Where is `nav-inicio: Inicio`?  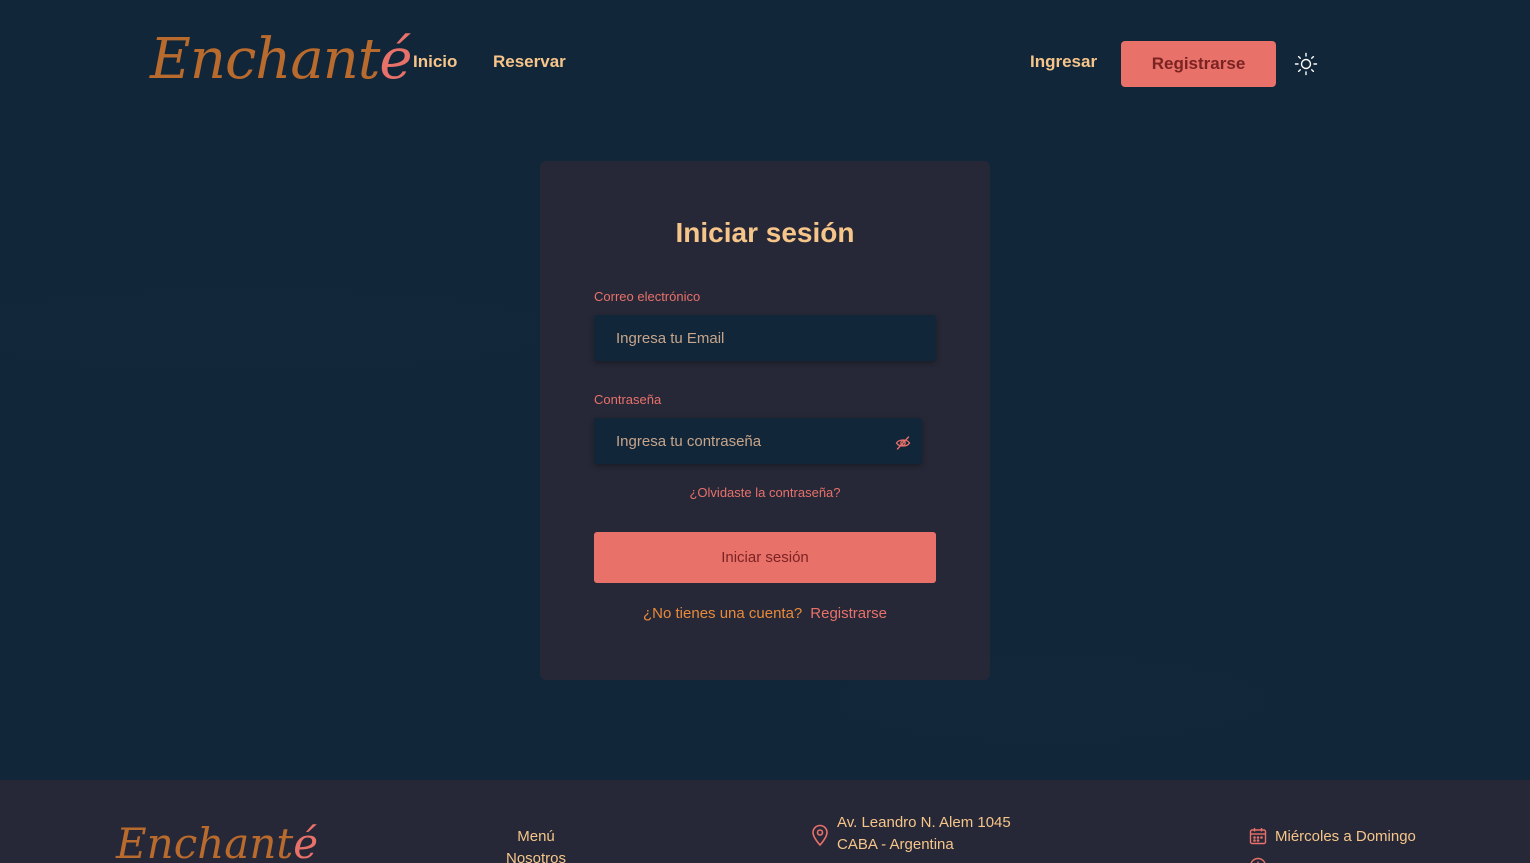 nav-inicio: Inicio is located at coordinates (435, 62).